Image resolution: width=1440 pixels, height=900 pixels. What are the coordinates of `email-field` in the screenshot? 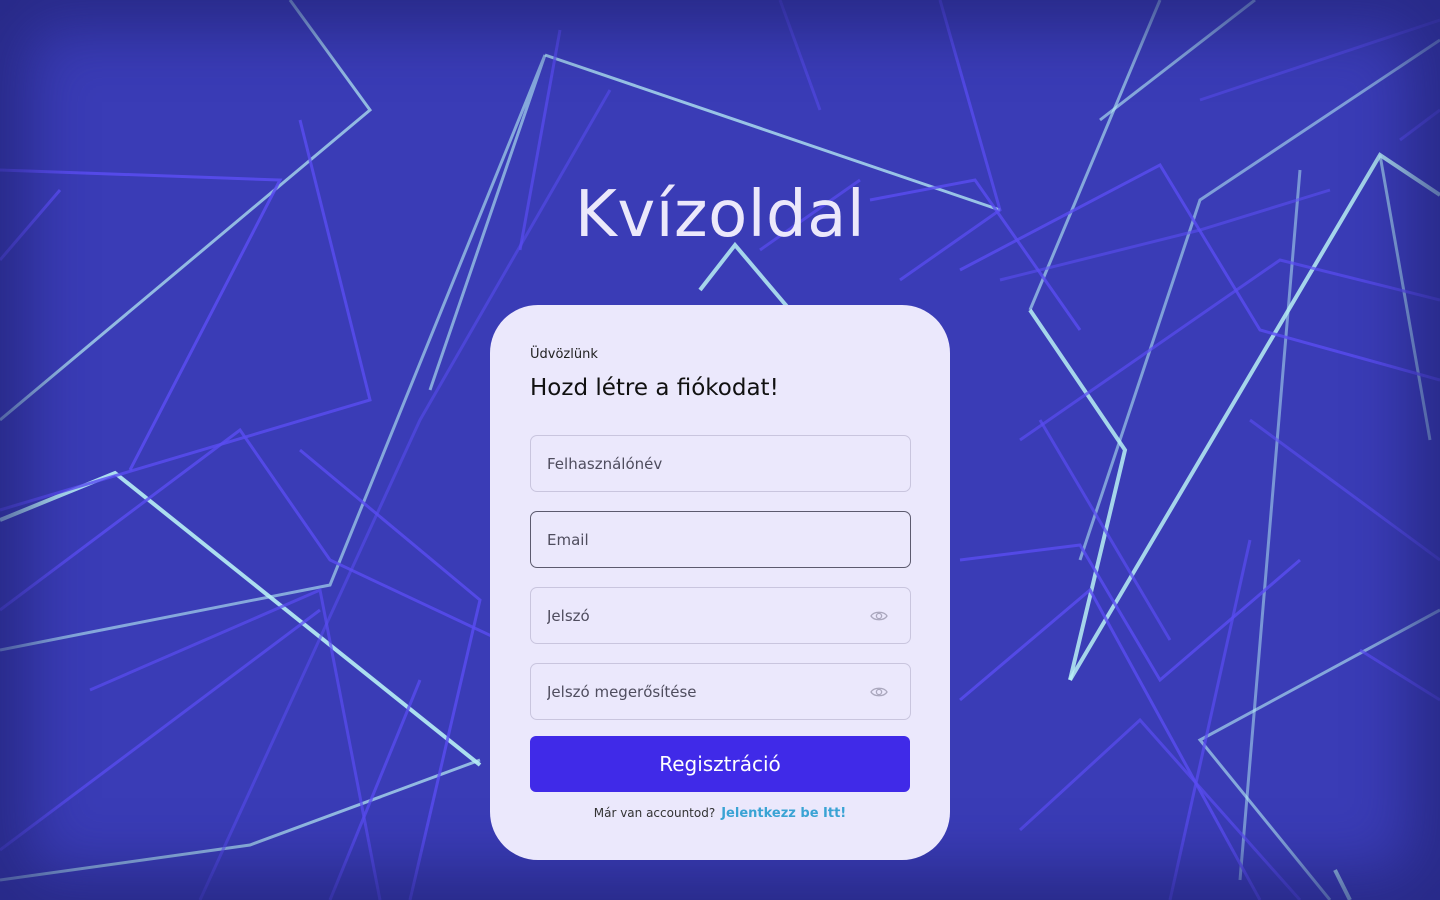 It's located at (720, 539).